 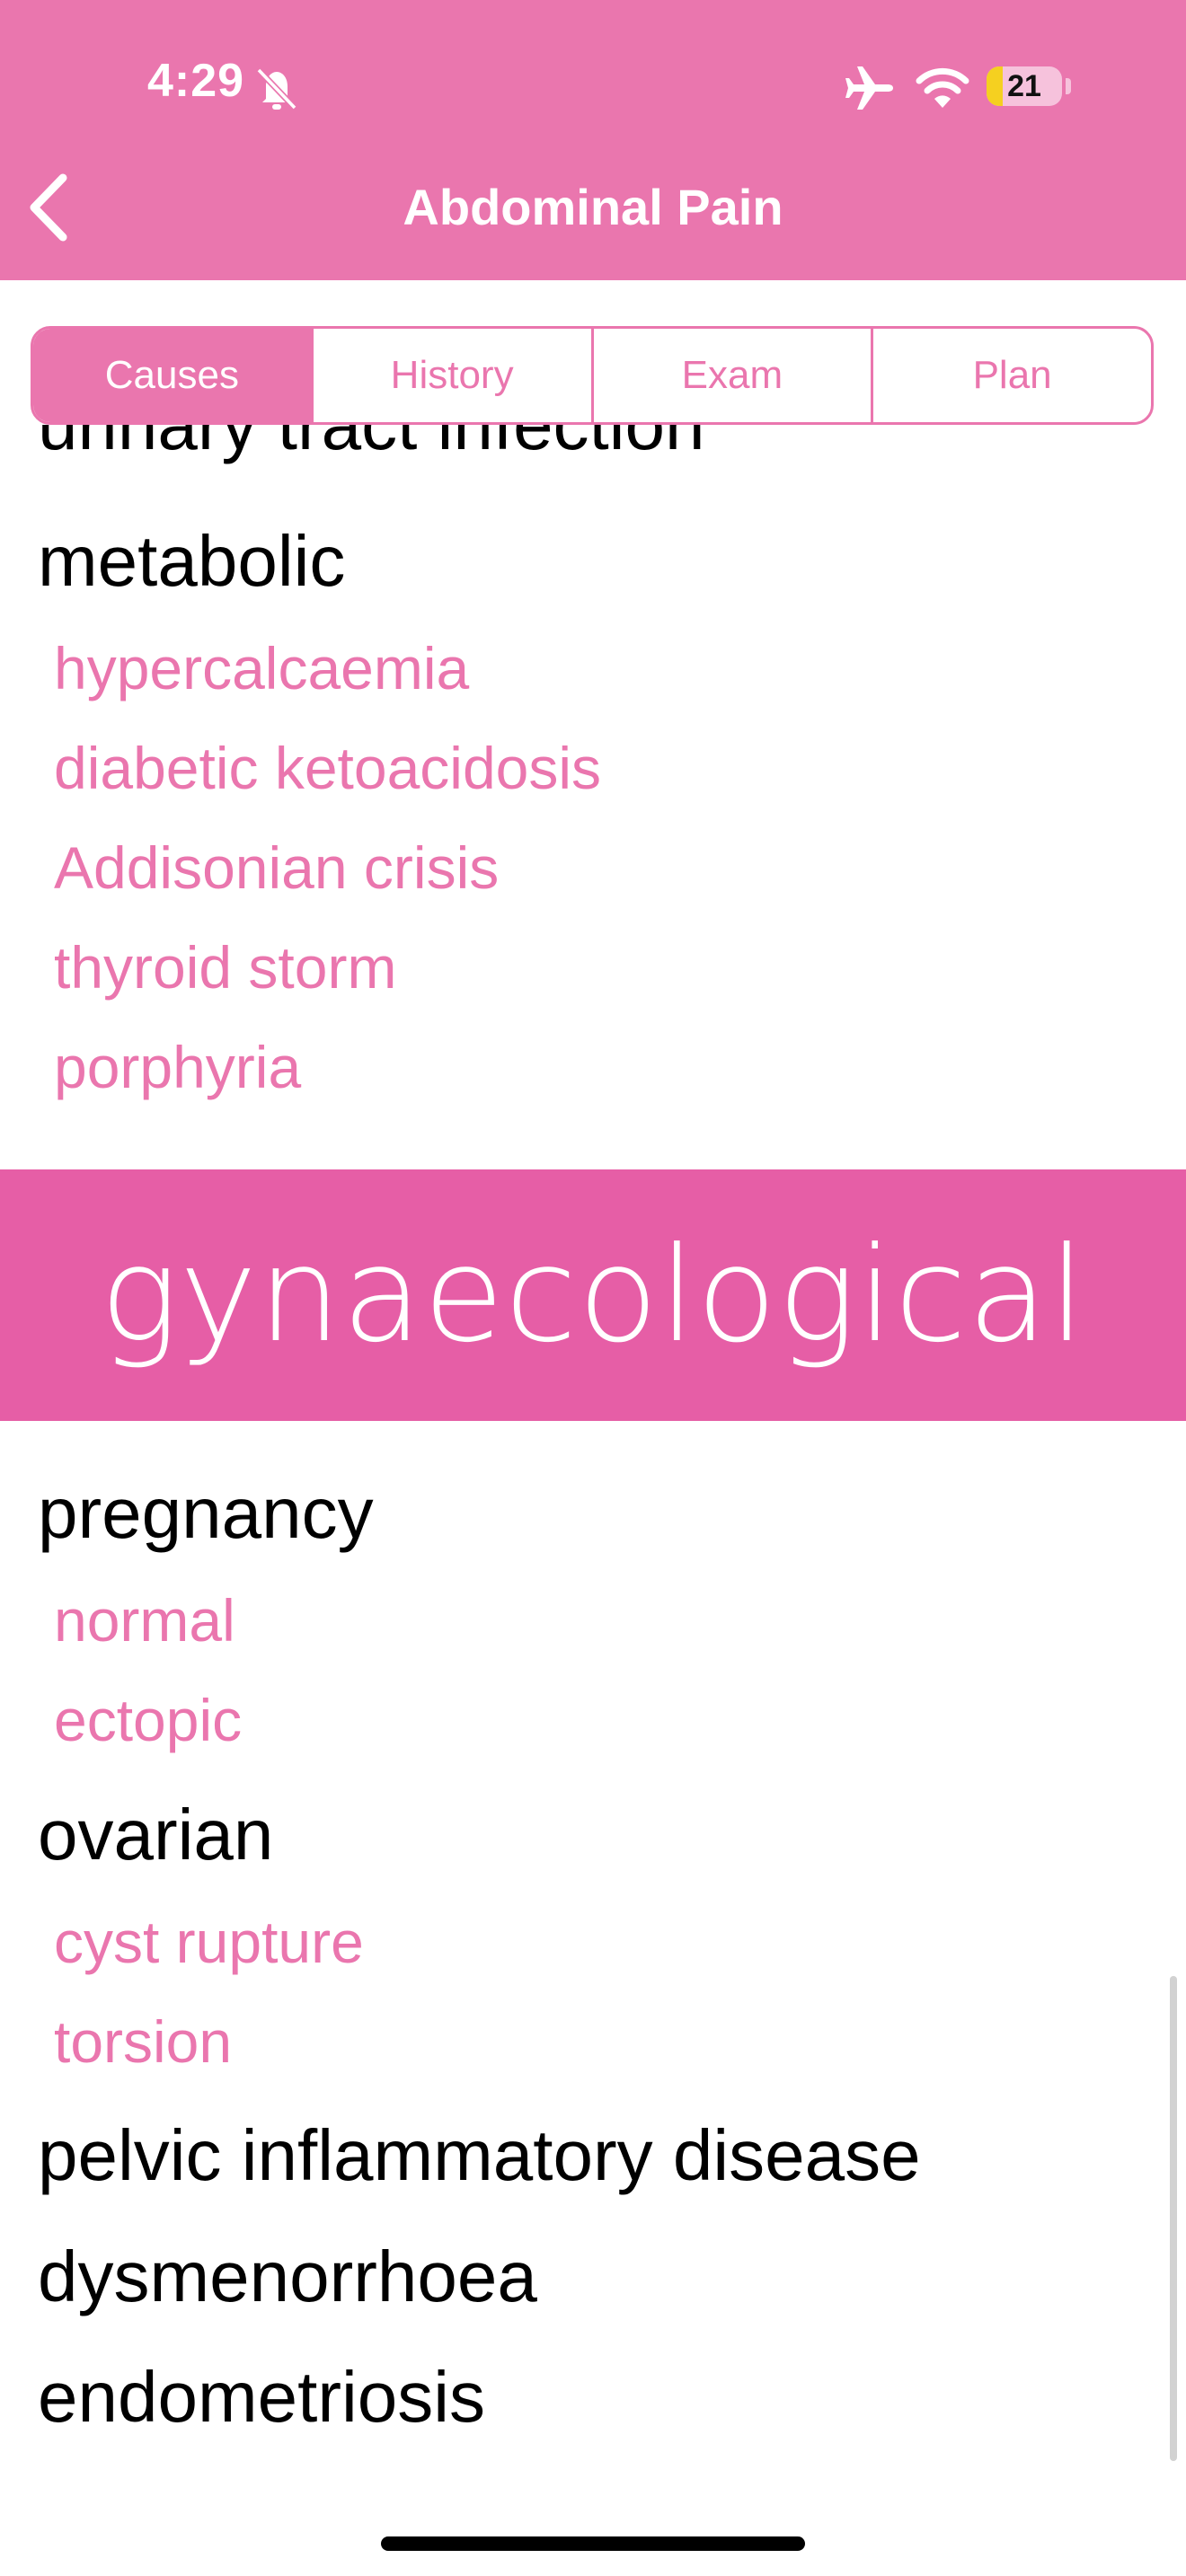 I want to click on page-title: Abdominal Pain, so click(x=593, y=207).